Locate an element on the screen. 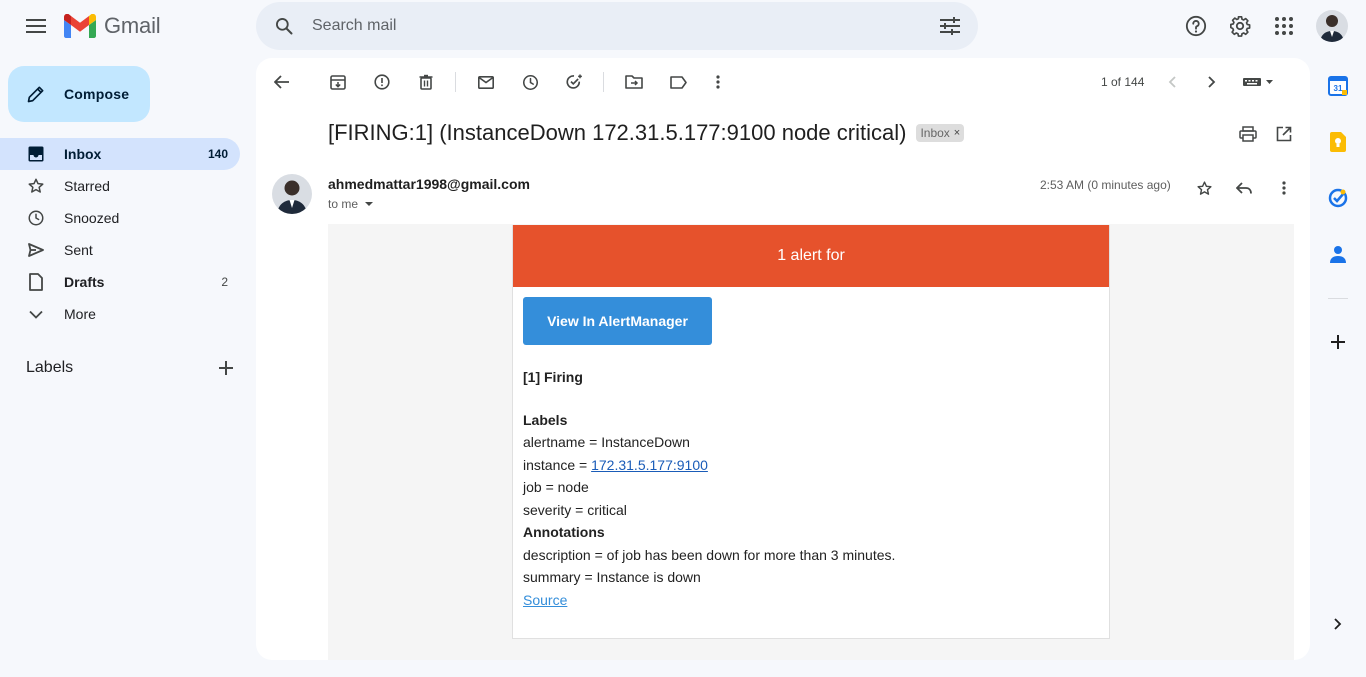 This screenshot has height=677, width=1366. source-link: Source is located at coordinates (545, 600).